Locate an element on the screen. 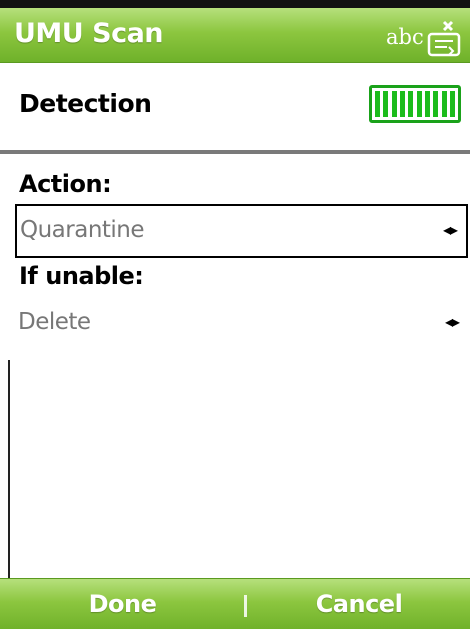 This screenshot has height=629, width=470. detection-header: Detection is located at coordinates (235, 107).